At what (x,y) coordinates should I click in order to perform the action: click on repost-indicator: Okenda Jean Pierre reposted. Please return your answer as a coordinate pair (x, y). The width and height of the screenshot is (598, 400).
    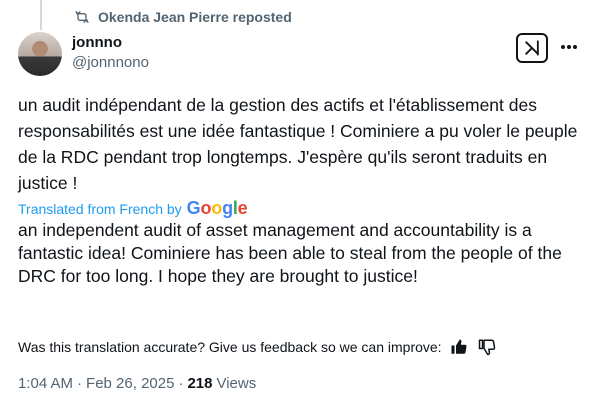
    Looking at the image, I should click on (183, 17).